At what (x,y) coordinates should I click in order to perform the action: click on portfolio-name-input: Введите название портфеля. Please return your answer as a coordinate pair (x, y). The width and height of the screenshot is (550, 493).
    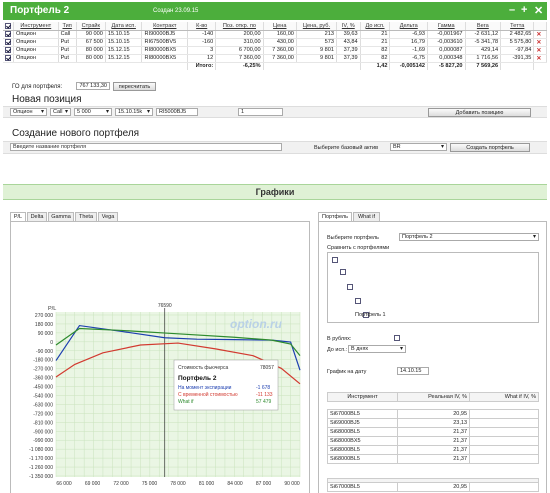
    Looking at the image, I should click on (146, 147).